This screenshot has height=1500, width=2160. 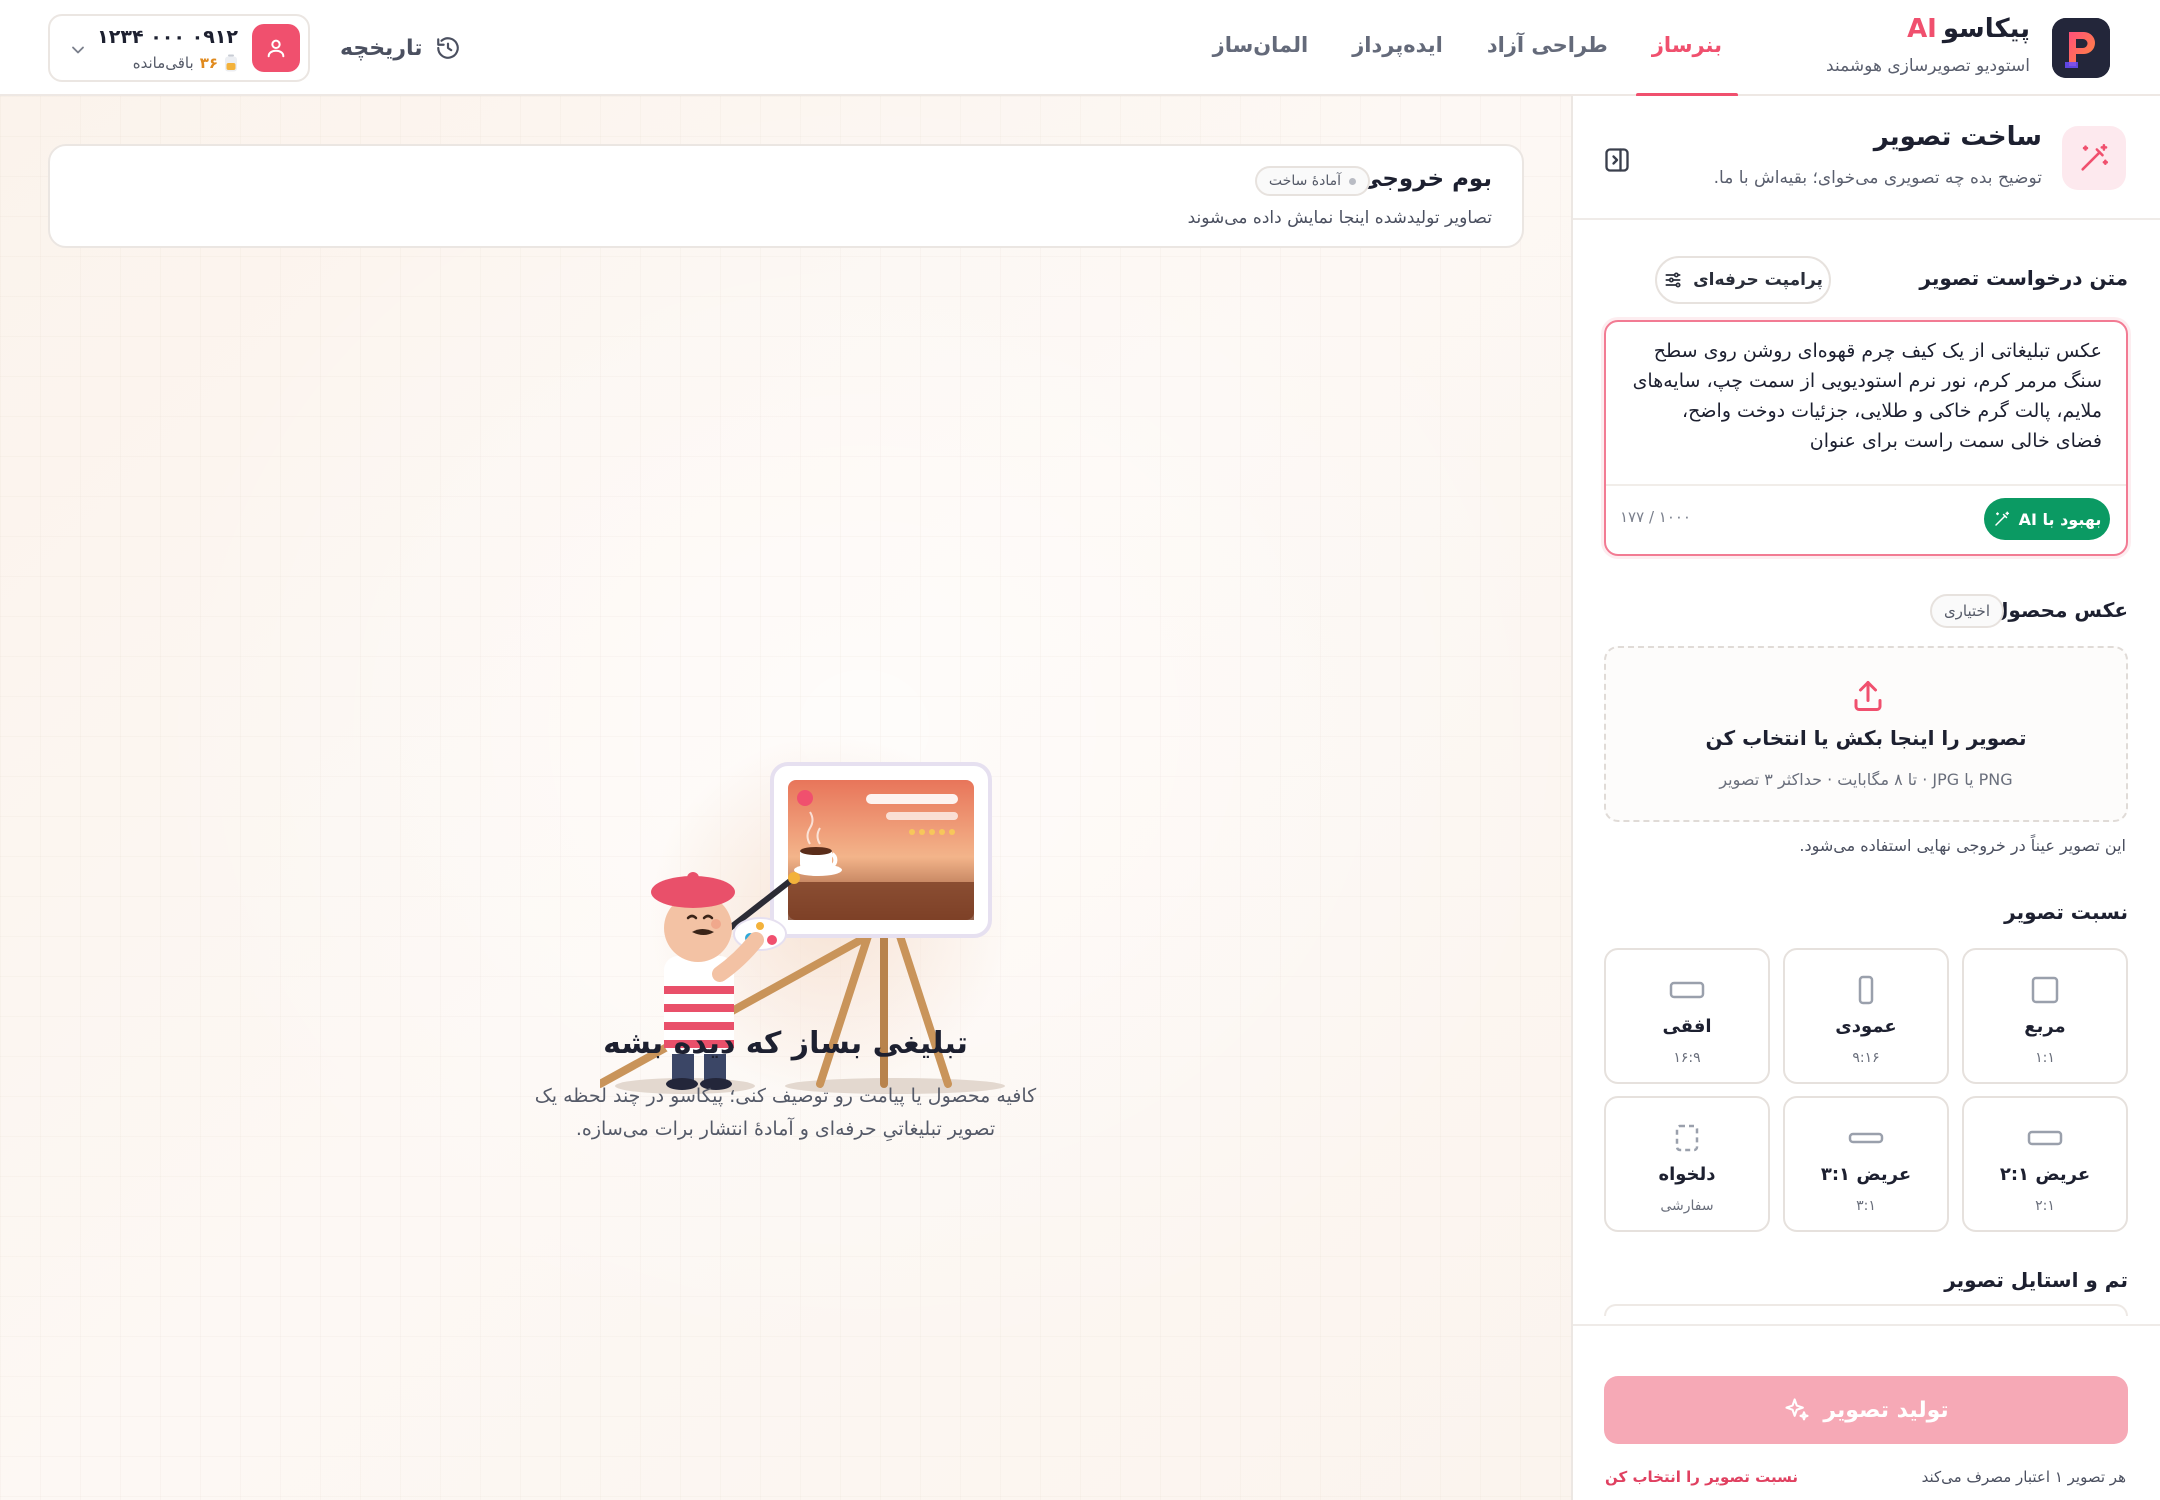 I want to click on ratio-option-custom: دلخواه سفارشی, so click(x=1687, y=1164).